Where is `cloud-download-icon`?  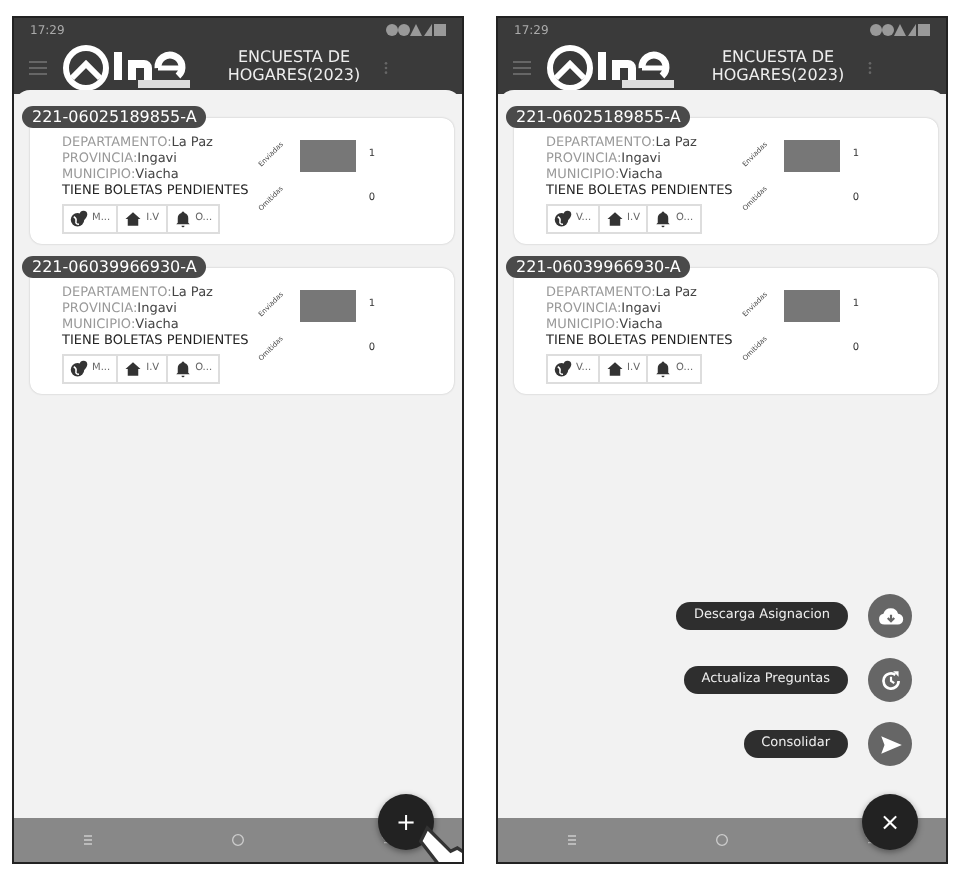 cloud-download-icon is located at coordinates (890, 616).